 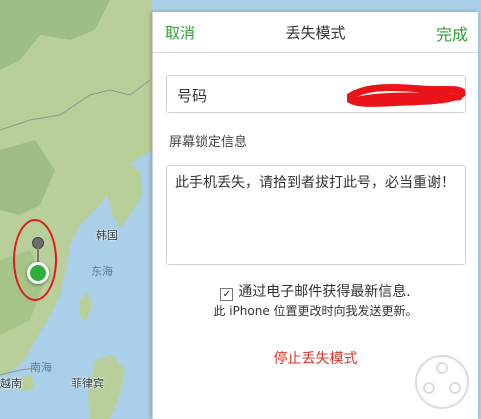 What do you see at coordinates (316, 94) in the screenshot?
I see `phone-number-field: 号码` at bounding box center [316, 94].